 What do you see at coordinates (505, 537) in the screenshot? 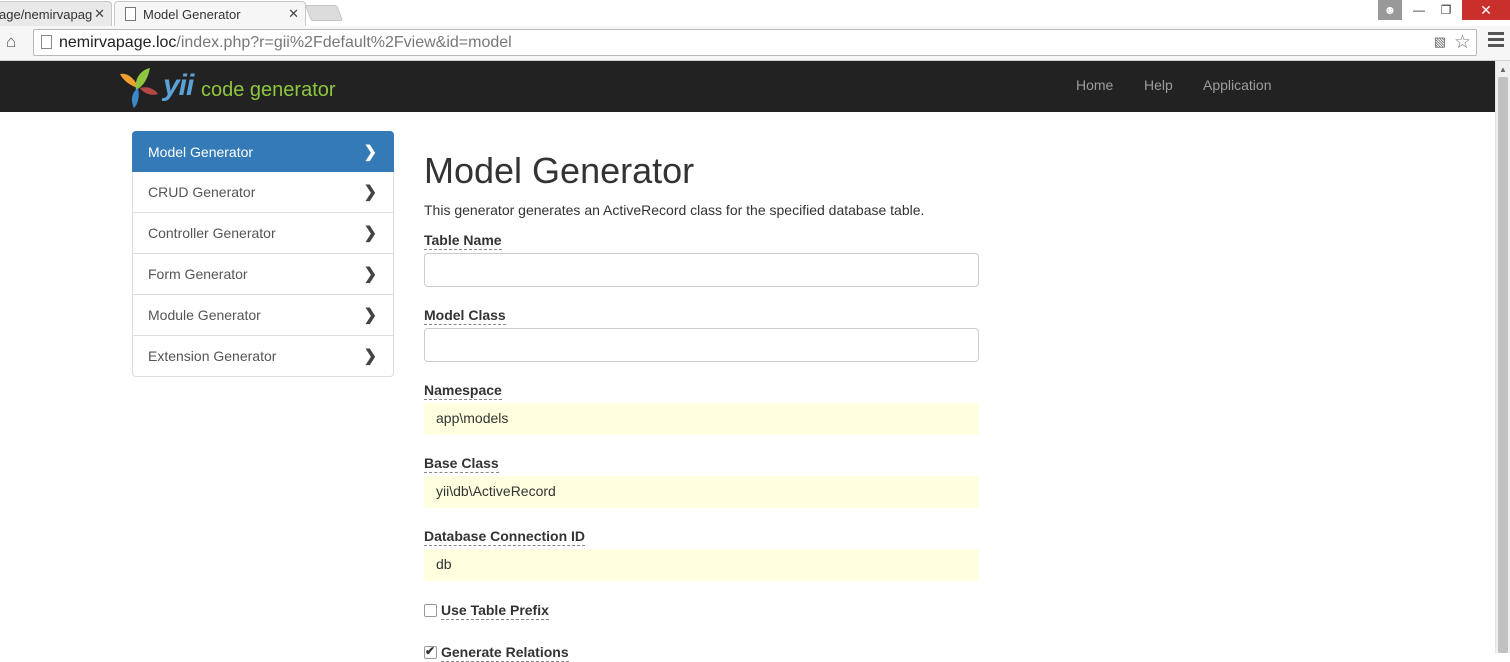
I see `field-label: Database Connection ID` at bounding box center [505, 537].